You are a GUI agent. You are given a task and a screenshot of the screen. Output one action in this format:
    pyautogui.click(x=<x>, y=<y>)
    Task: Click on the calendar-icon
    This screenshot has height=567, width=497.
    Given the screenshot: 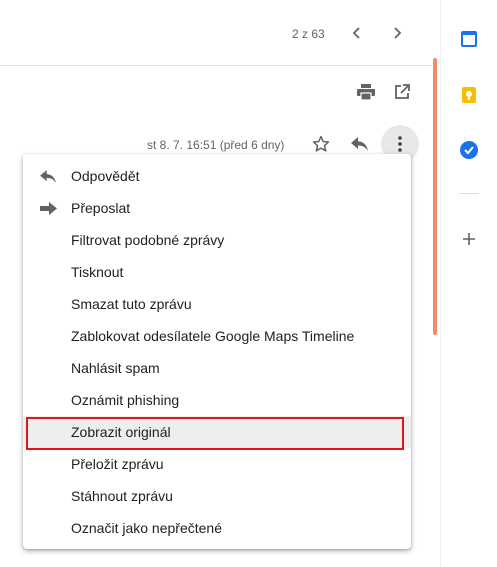 What is the action you would take?
    pyautogui.click(x=469, y=39)
    